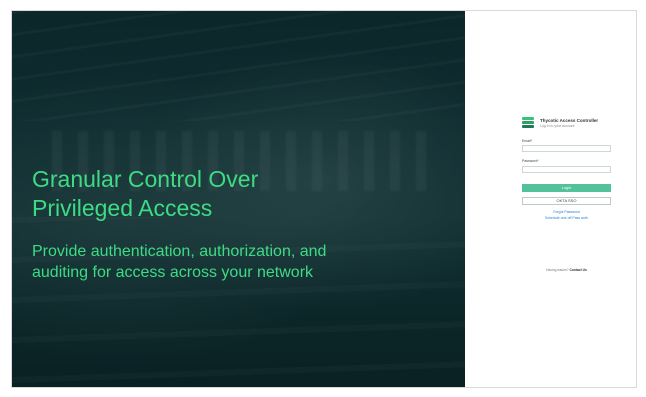  Describe the element at coordinates (528, 123) in the screenshot. I see `stacked-layers-logo-icon` at that location.